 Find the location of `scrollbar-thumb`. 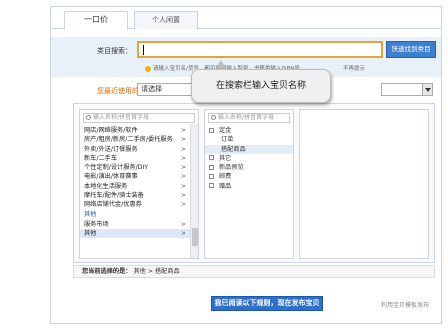

scrollbar-thumb is located at coordinates (195, 237).